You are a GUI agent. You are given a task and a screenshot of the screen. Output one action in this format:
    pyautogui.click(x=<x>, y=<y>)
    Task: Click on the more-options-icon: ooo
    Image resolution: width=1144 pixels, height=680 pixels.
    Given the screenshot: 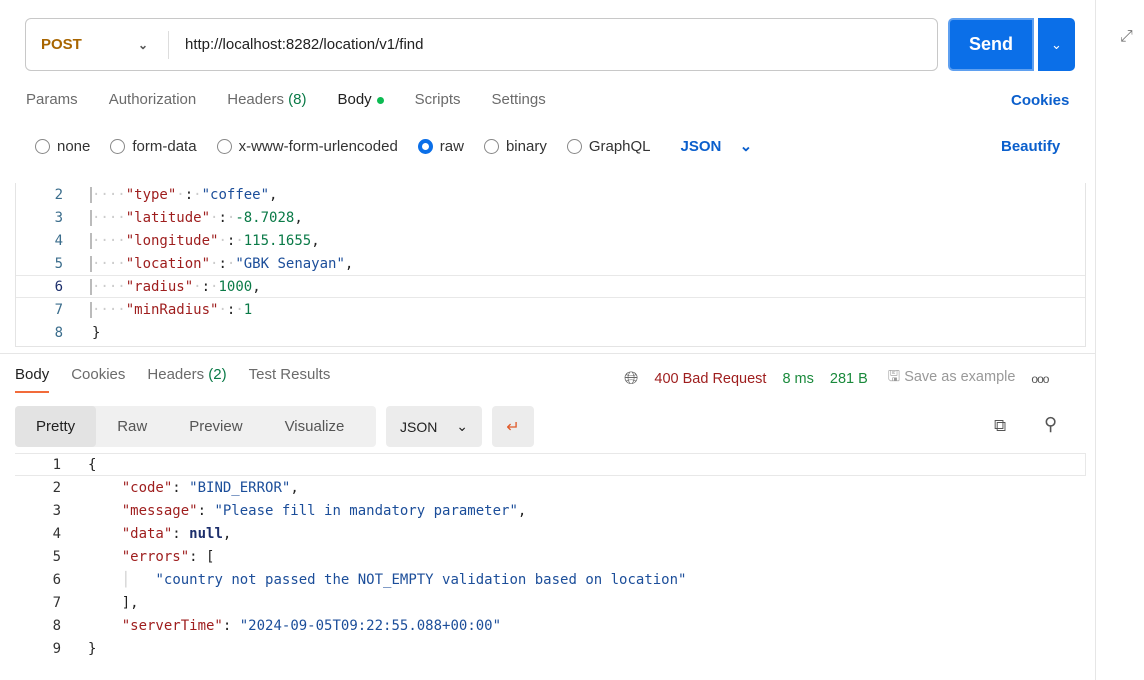 What is the action you would take?
    pyautogui.click(x=1040, y=379)
    